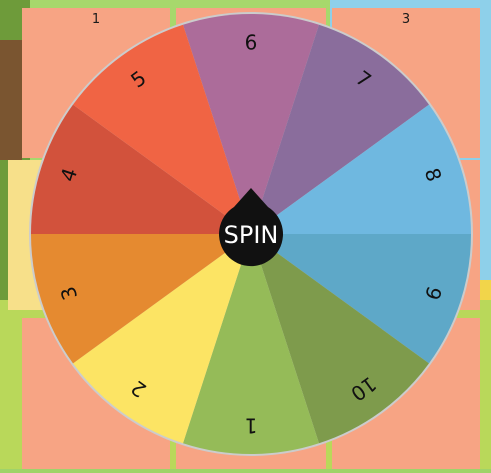 This screenshot has width=491, height=473. Describe the element at coordinates (251, 426) in the screenshot. I see `wheel-segment-label: 1` at that location.